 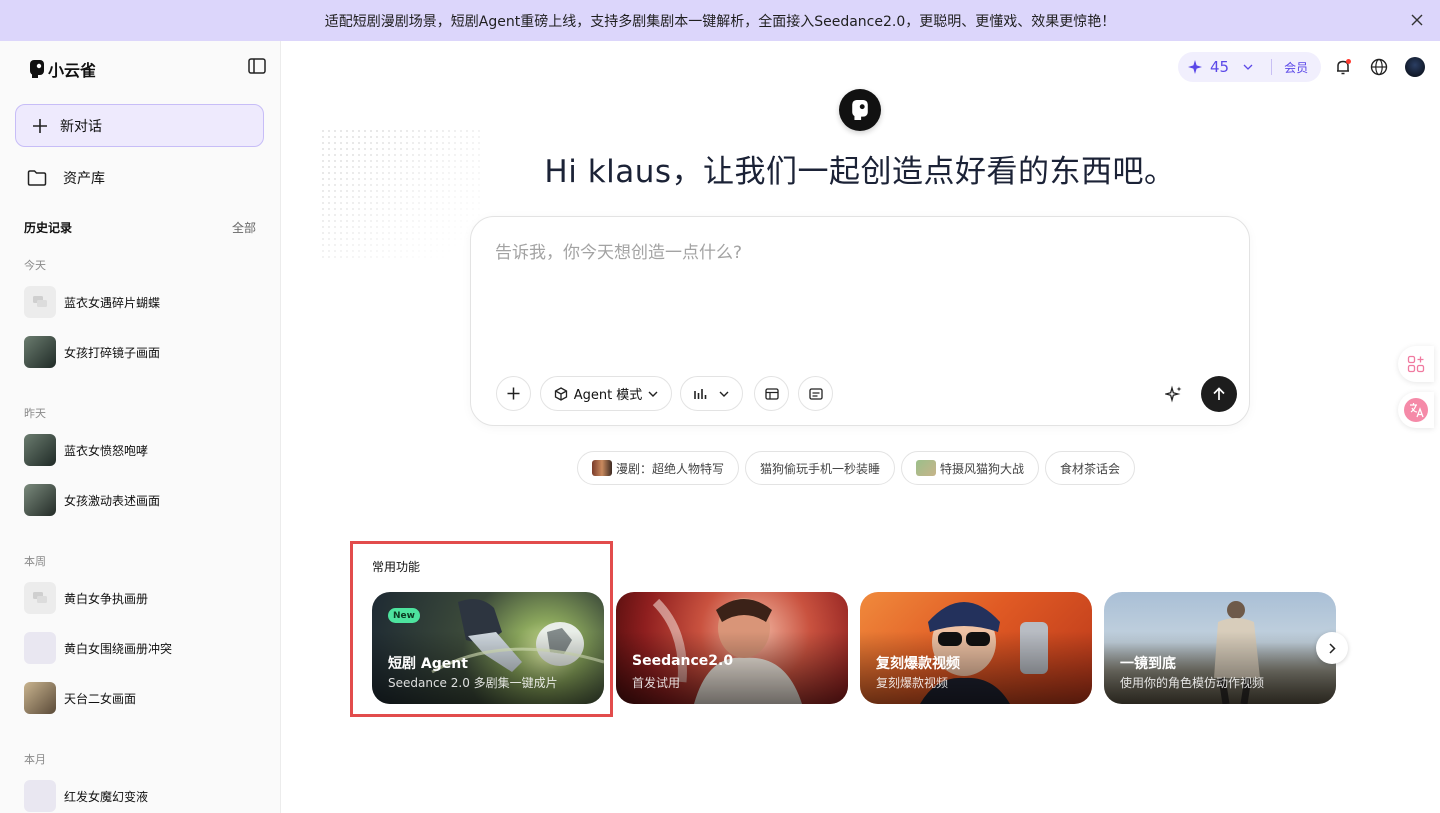 I want to click on history-item: 蓝衣女遇碎片蝴蝶, so click(x=92, y=302).